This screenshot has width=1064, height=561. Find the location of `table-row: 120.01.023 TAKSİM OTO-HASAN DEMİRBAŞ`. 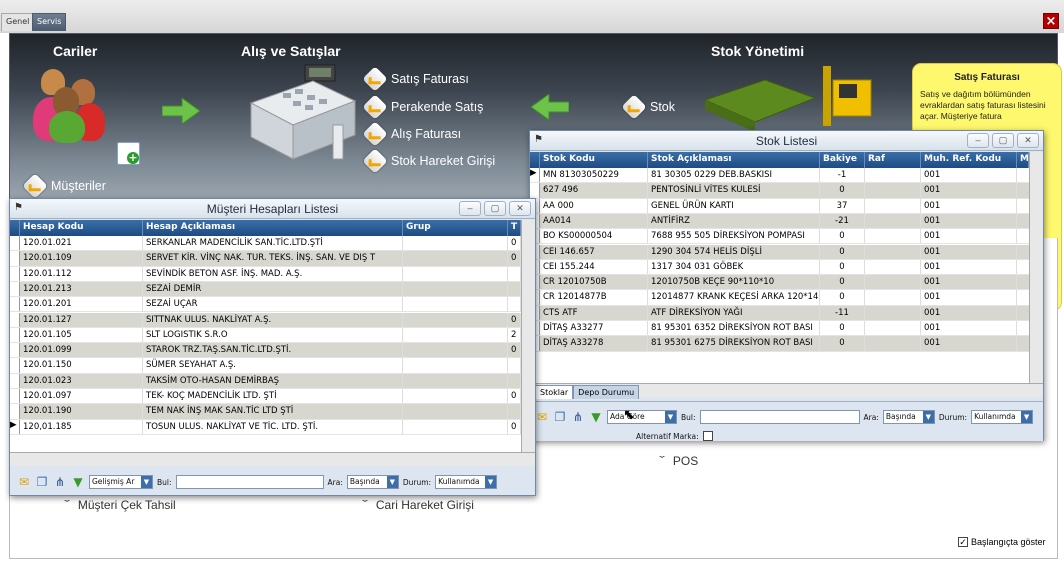

table-row: 120.01.023 TAKSİM OTO-HASAN DEMİRBAŞ is located at coordinates (272, 381).